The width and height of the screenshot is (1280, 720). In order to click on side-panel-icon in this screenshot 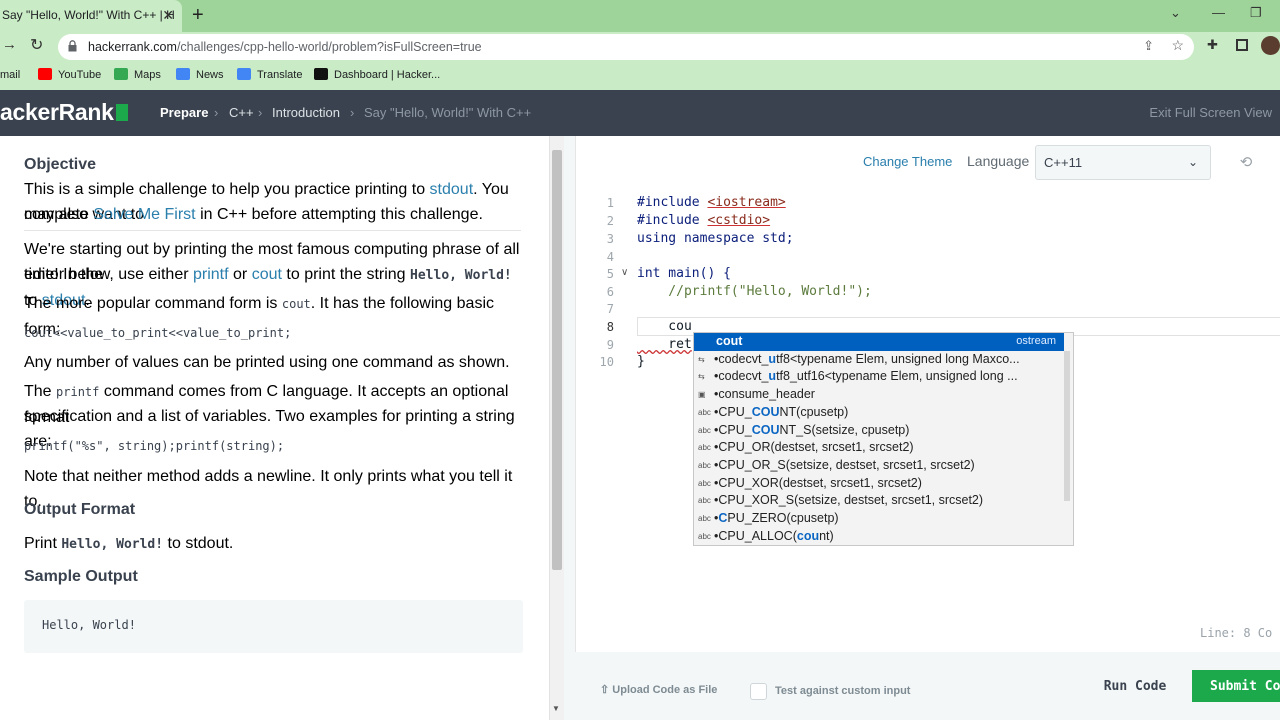, I will do `click(1242, 45)`.